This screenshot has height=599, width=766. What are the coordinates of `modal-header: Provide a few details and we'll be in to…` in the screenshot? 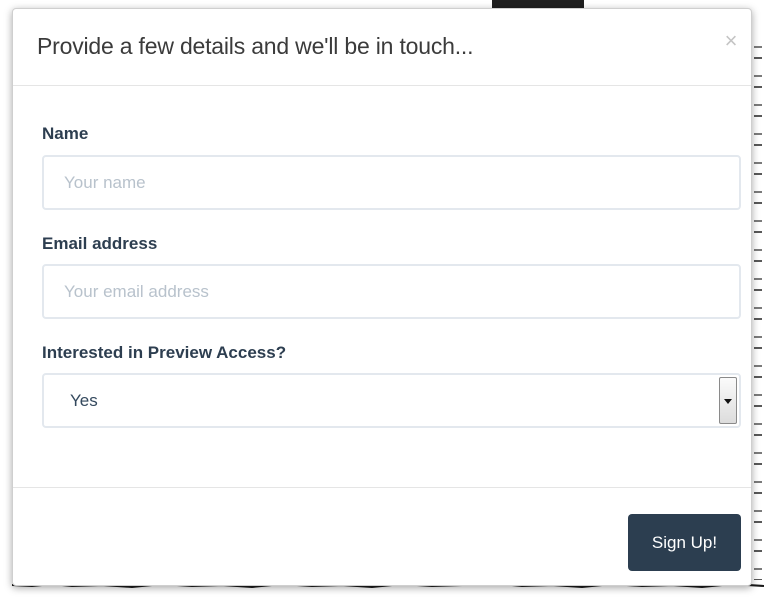 It's located at (382, 47).